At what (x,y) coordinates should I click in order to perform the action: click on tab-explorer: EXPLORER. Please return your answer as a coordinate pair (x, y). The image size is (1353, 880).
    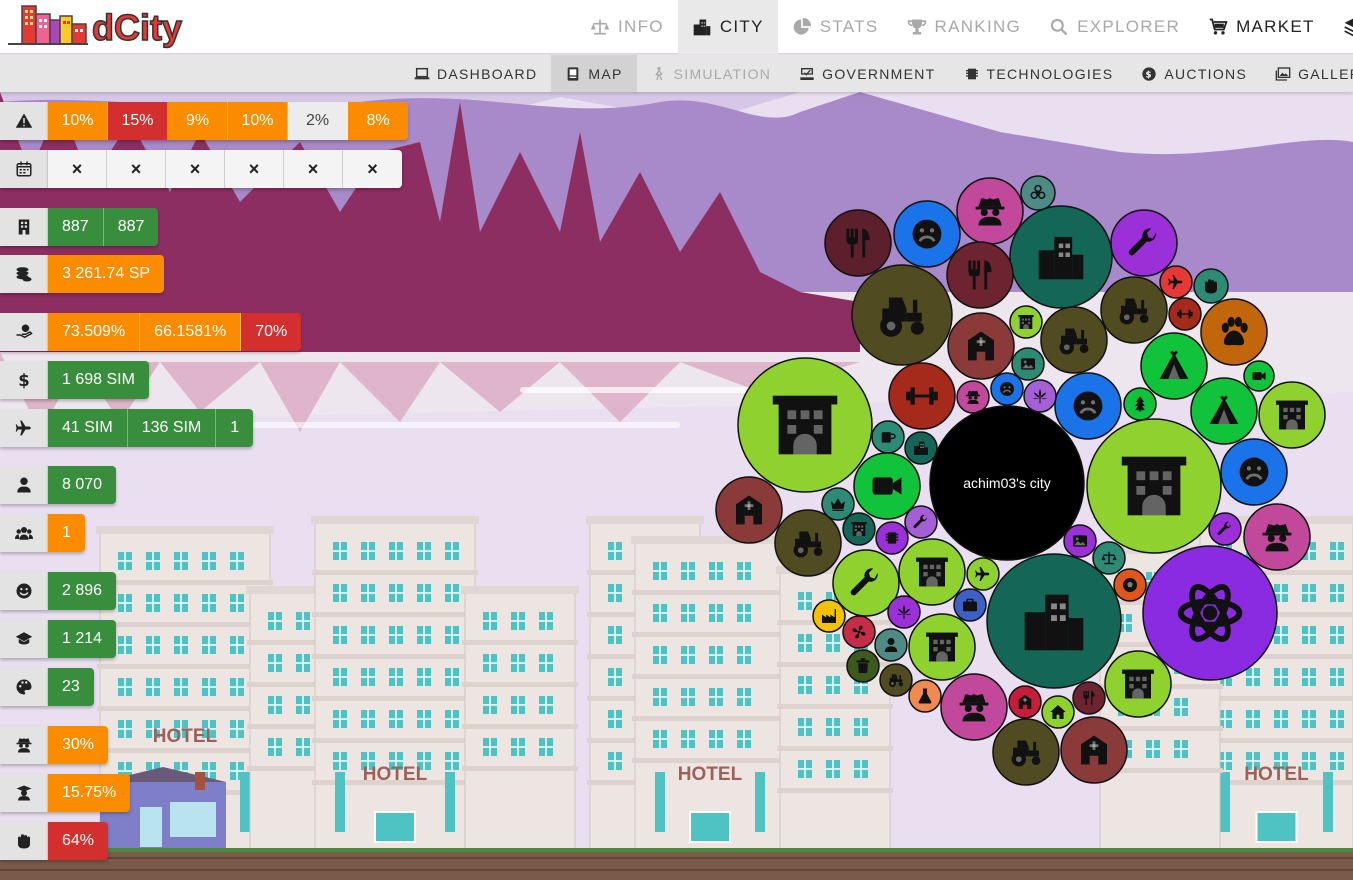
    Looking at the image, I should click on (1114, 27).